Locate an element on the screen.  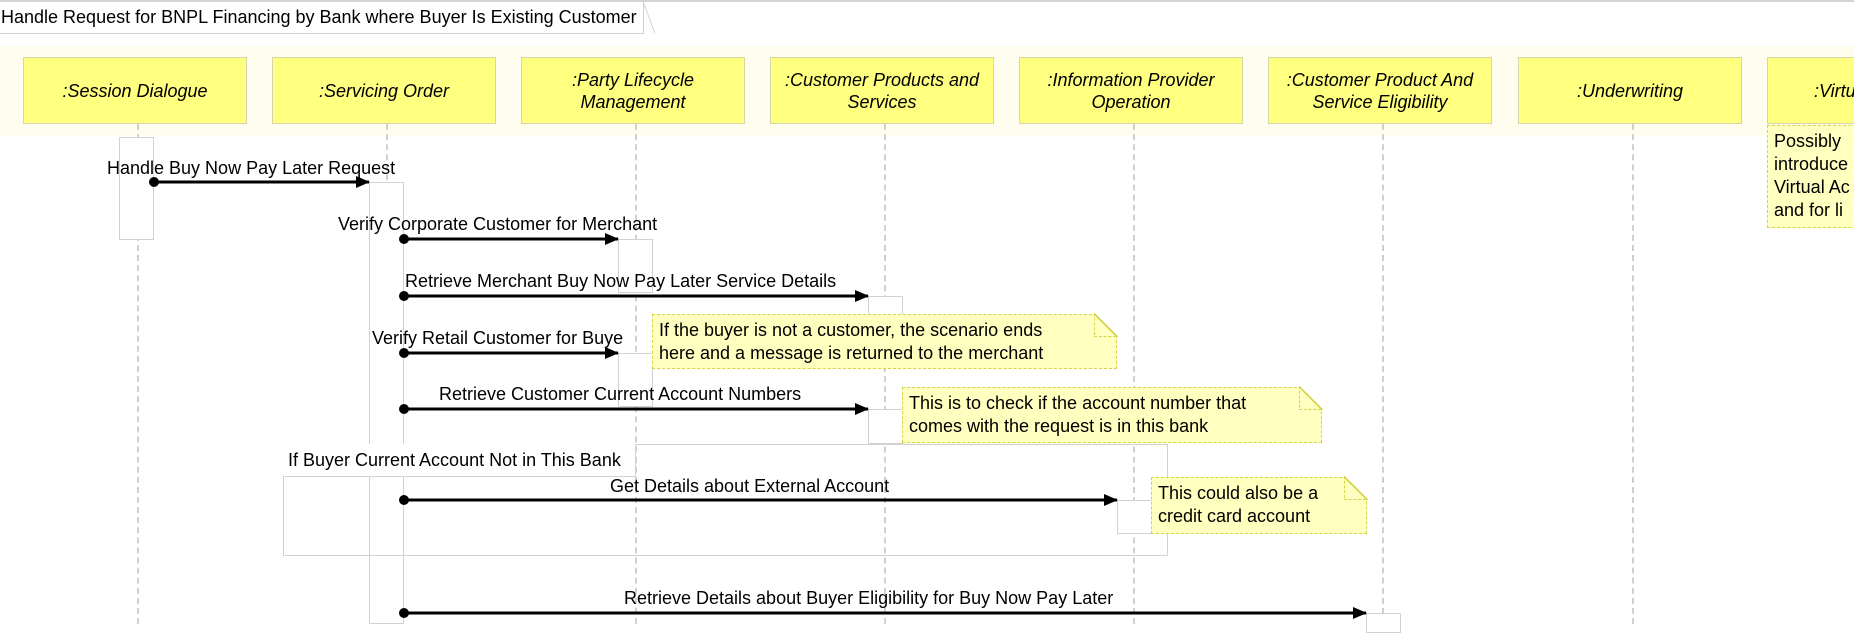
note-credit-card-account: This could also be a credit card account is located at coordinates (1259, 505).